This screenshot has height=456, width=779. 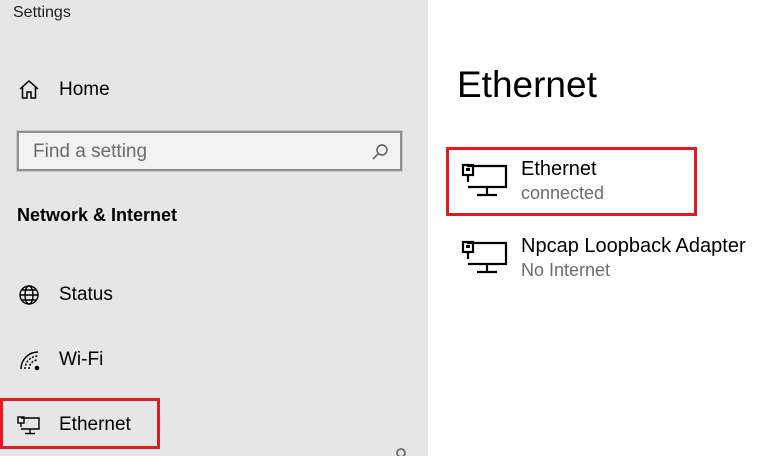 I want to click on section-heading: Network & Internet, so click(x=97, y=215).